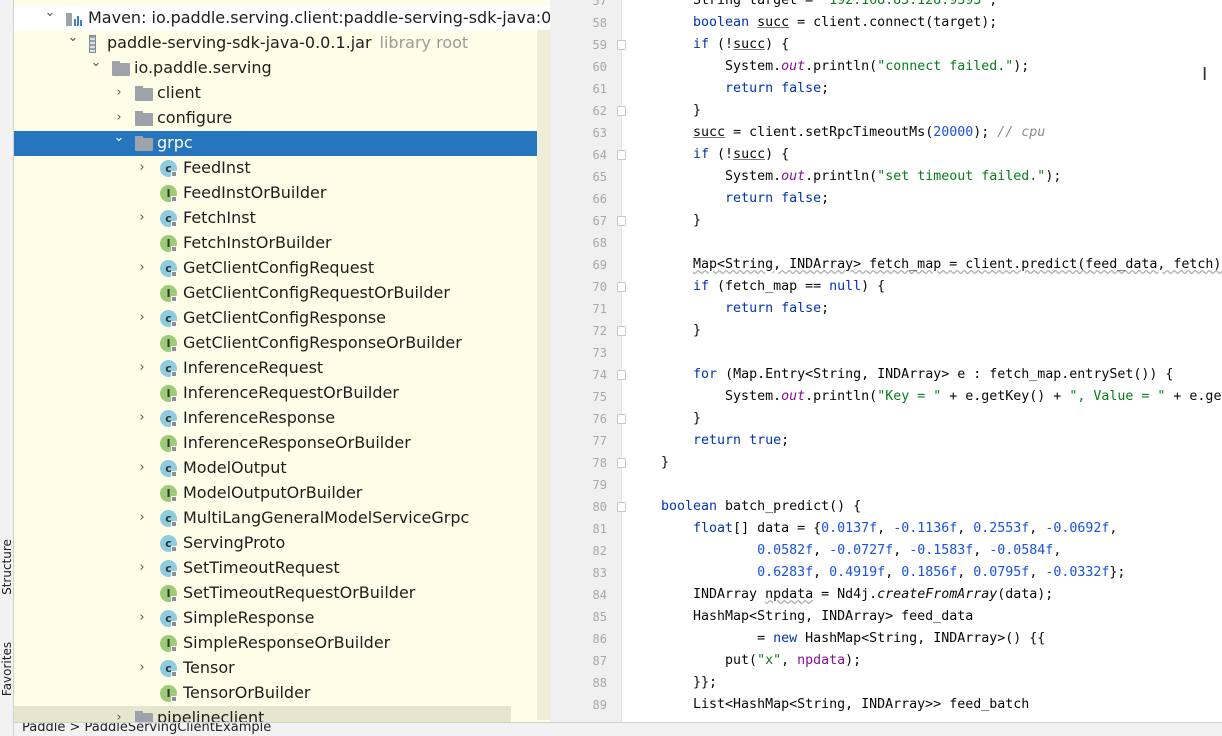 The image size is (1222, 736). Describe the element at coordinates (275, 143) in the screenshot. I see `tree-item: ⌄ grpc` at that location.